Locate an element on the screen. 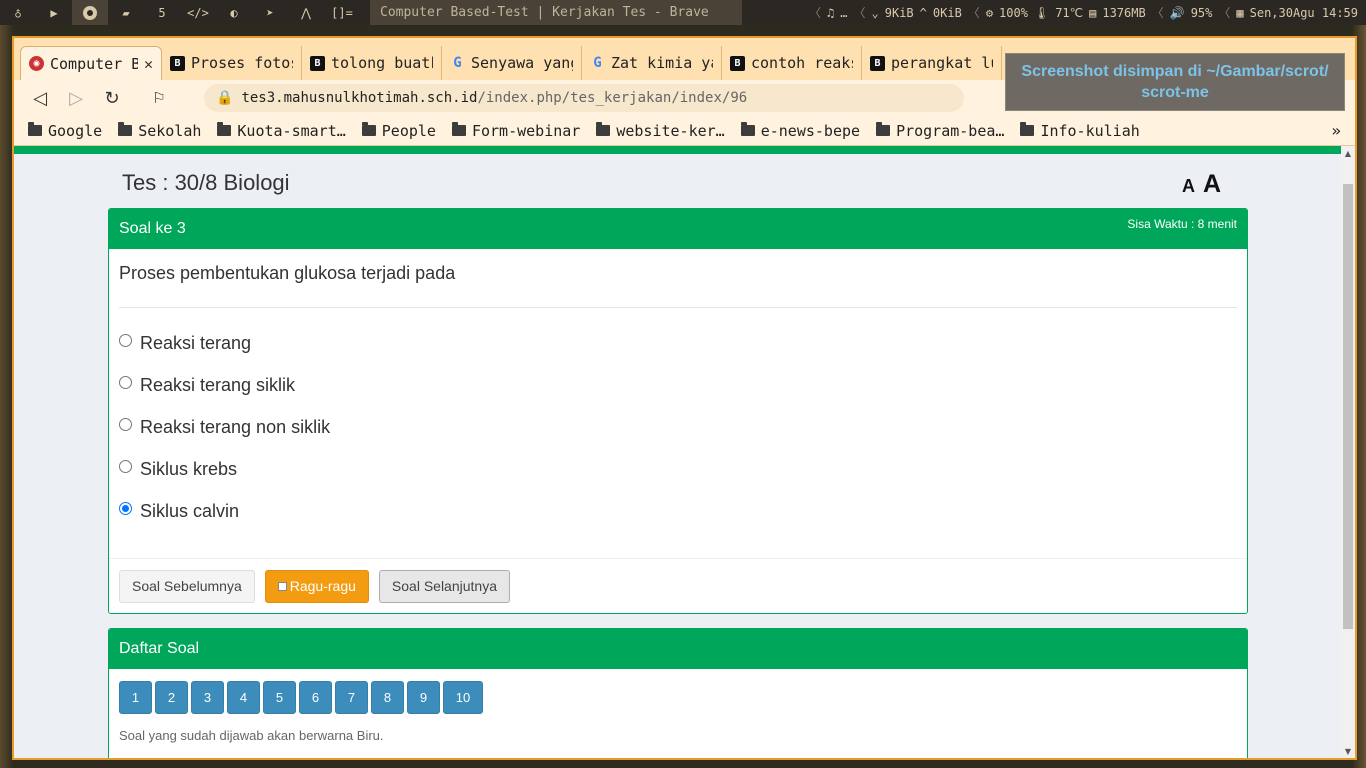 The image size is (1366, 768). workspace-9-icon: ⋀ is located at coordinates (306, 12).